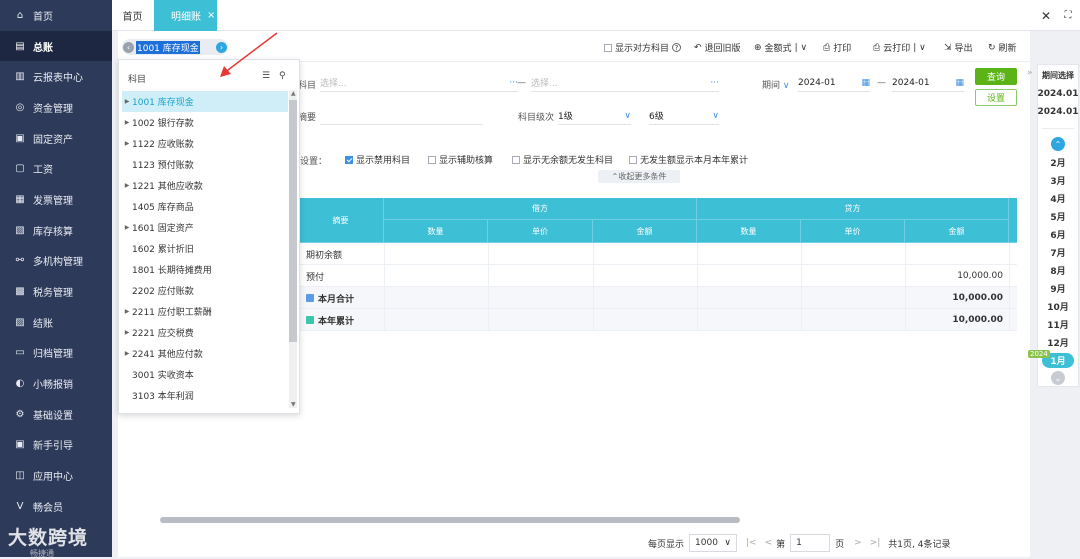 The width and height of the screenshot is (1080, 559). What do you see at coordinates (205, 248) in the screenshot?
I see `subject-item: 1602 累计折旧` at bounding box center [205, 248].